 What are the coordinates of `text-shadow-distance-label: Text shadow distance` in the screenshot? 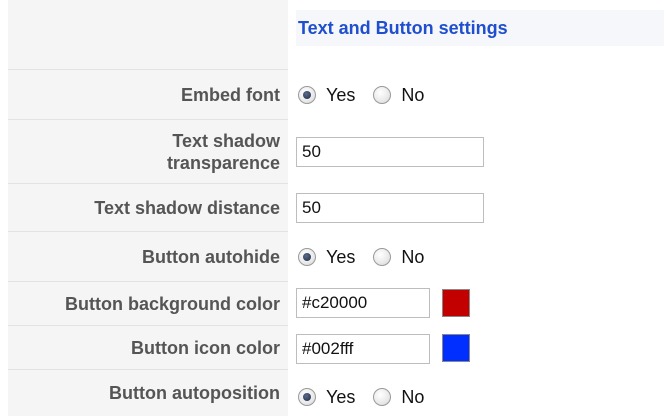 It's located at (187, 208).